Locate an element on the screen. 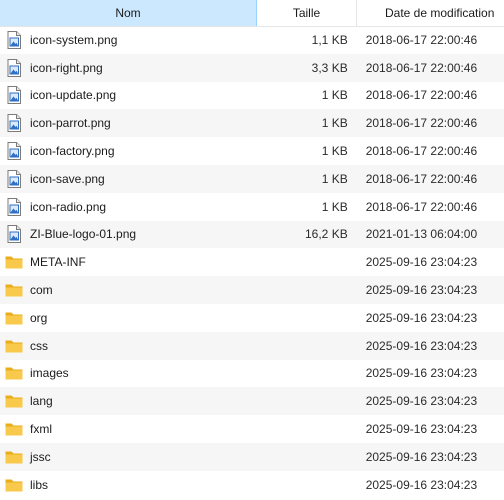 This screenshot has width=504, height=500. column-header-bar: ^ Nom Taille Date de modification is located at coordinates (252, 13).